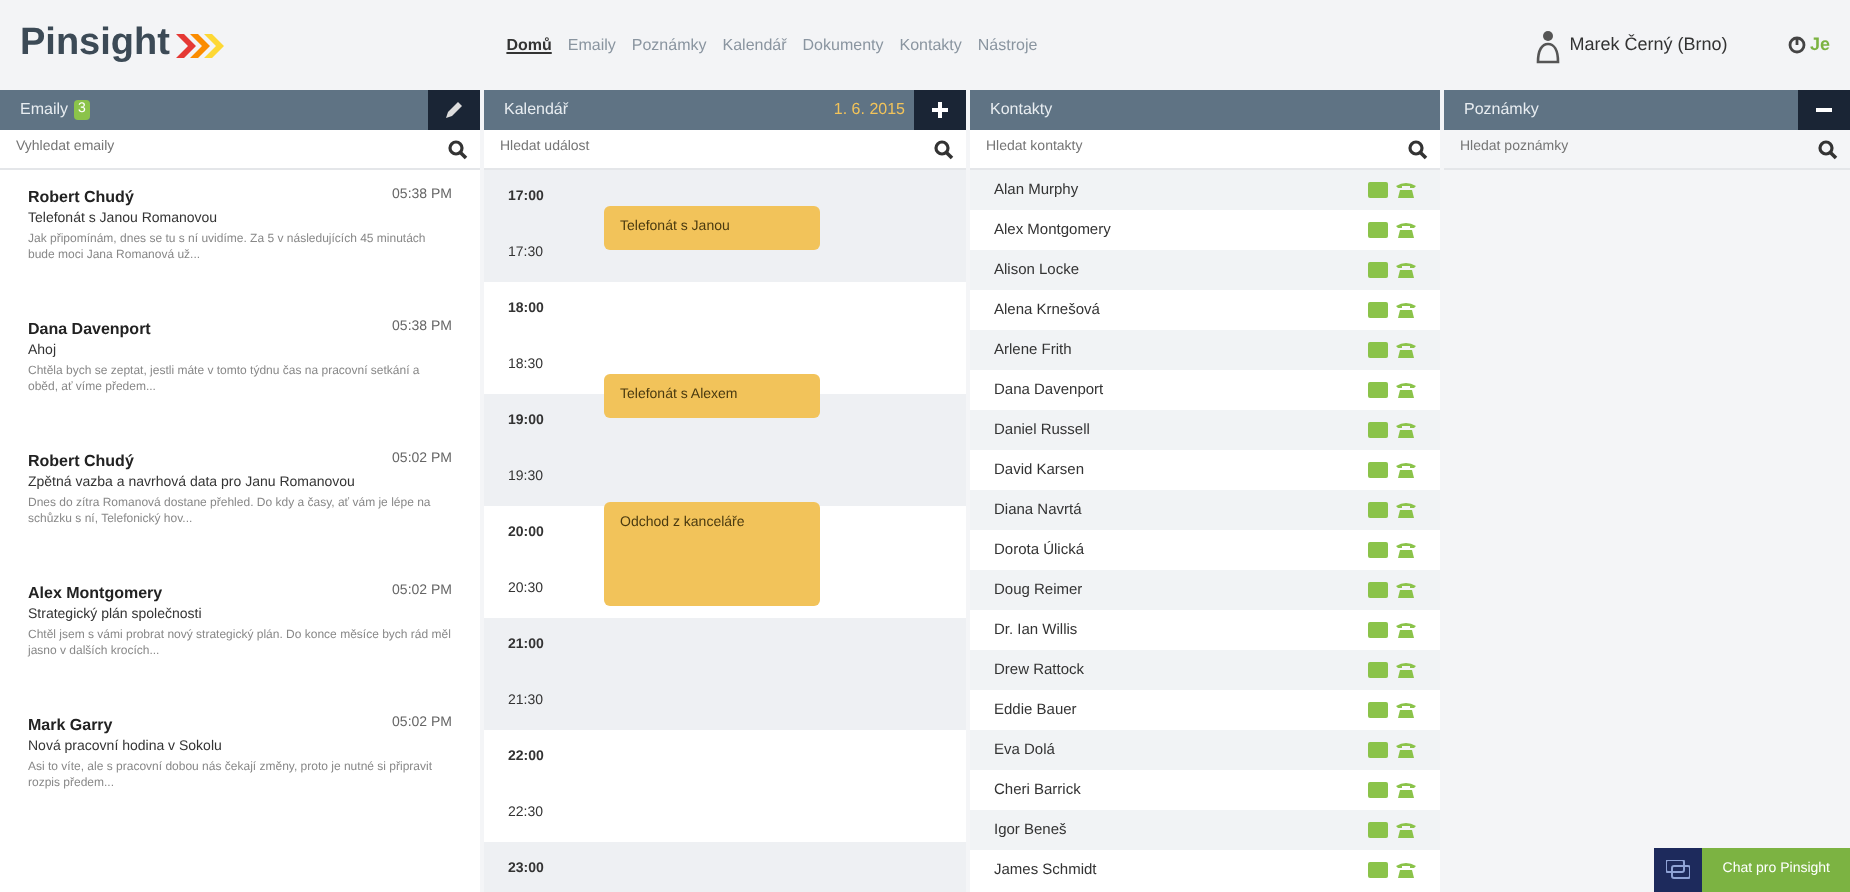  I want to click on status-text: Je, so click(1819, 44).